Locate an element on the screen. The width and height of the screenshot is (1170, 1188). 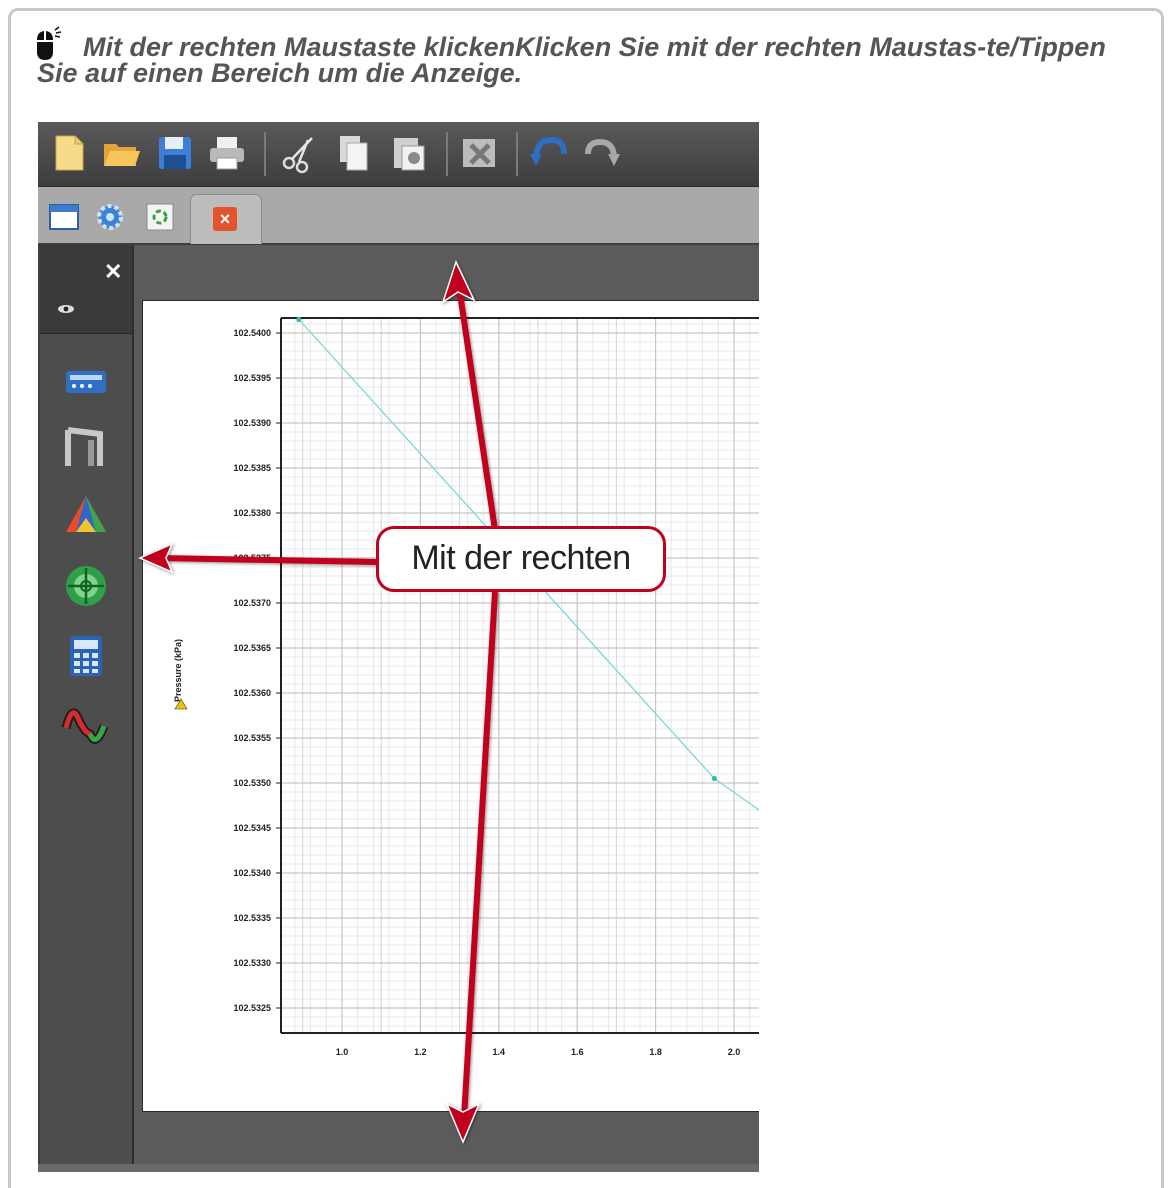
callout-box: Mit der rechten is located at coordinates (521, 559).